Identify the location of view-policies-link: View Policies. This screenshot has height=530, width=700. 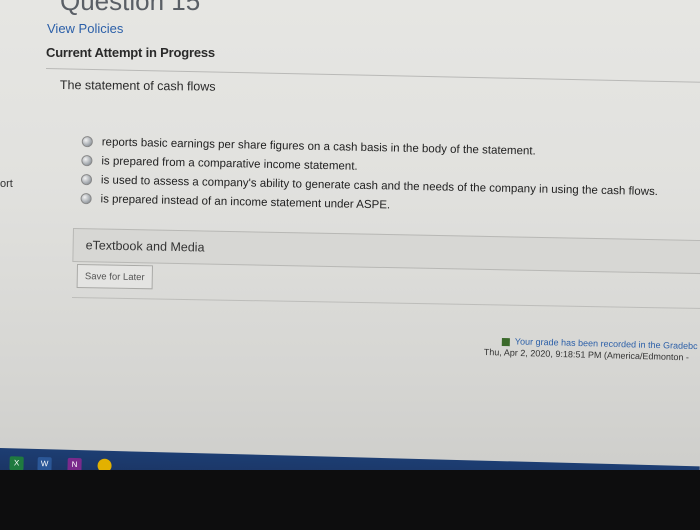
(85, 28).